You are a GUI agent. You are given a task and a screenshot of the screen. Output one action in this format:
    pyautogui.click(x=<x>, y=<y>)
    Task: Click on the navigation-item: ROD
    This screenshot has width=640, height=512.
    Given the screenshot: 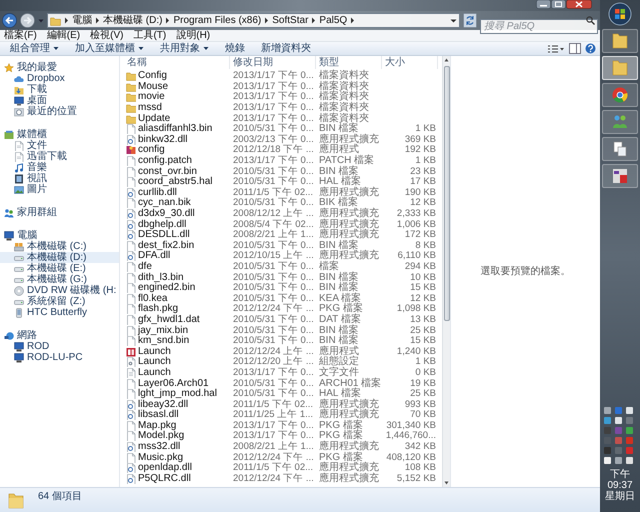 What is the action you would take?
    pyautogui.click(x=59, y=346)
    